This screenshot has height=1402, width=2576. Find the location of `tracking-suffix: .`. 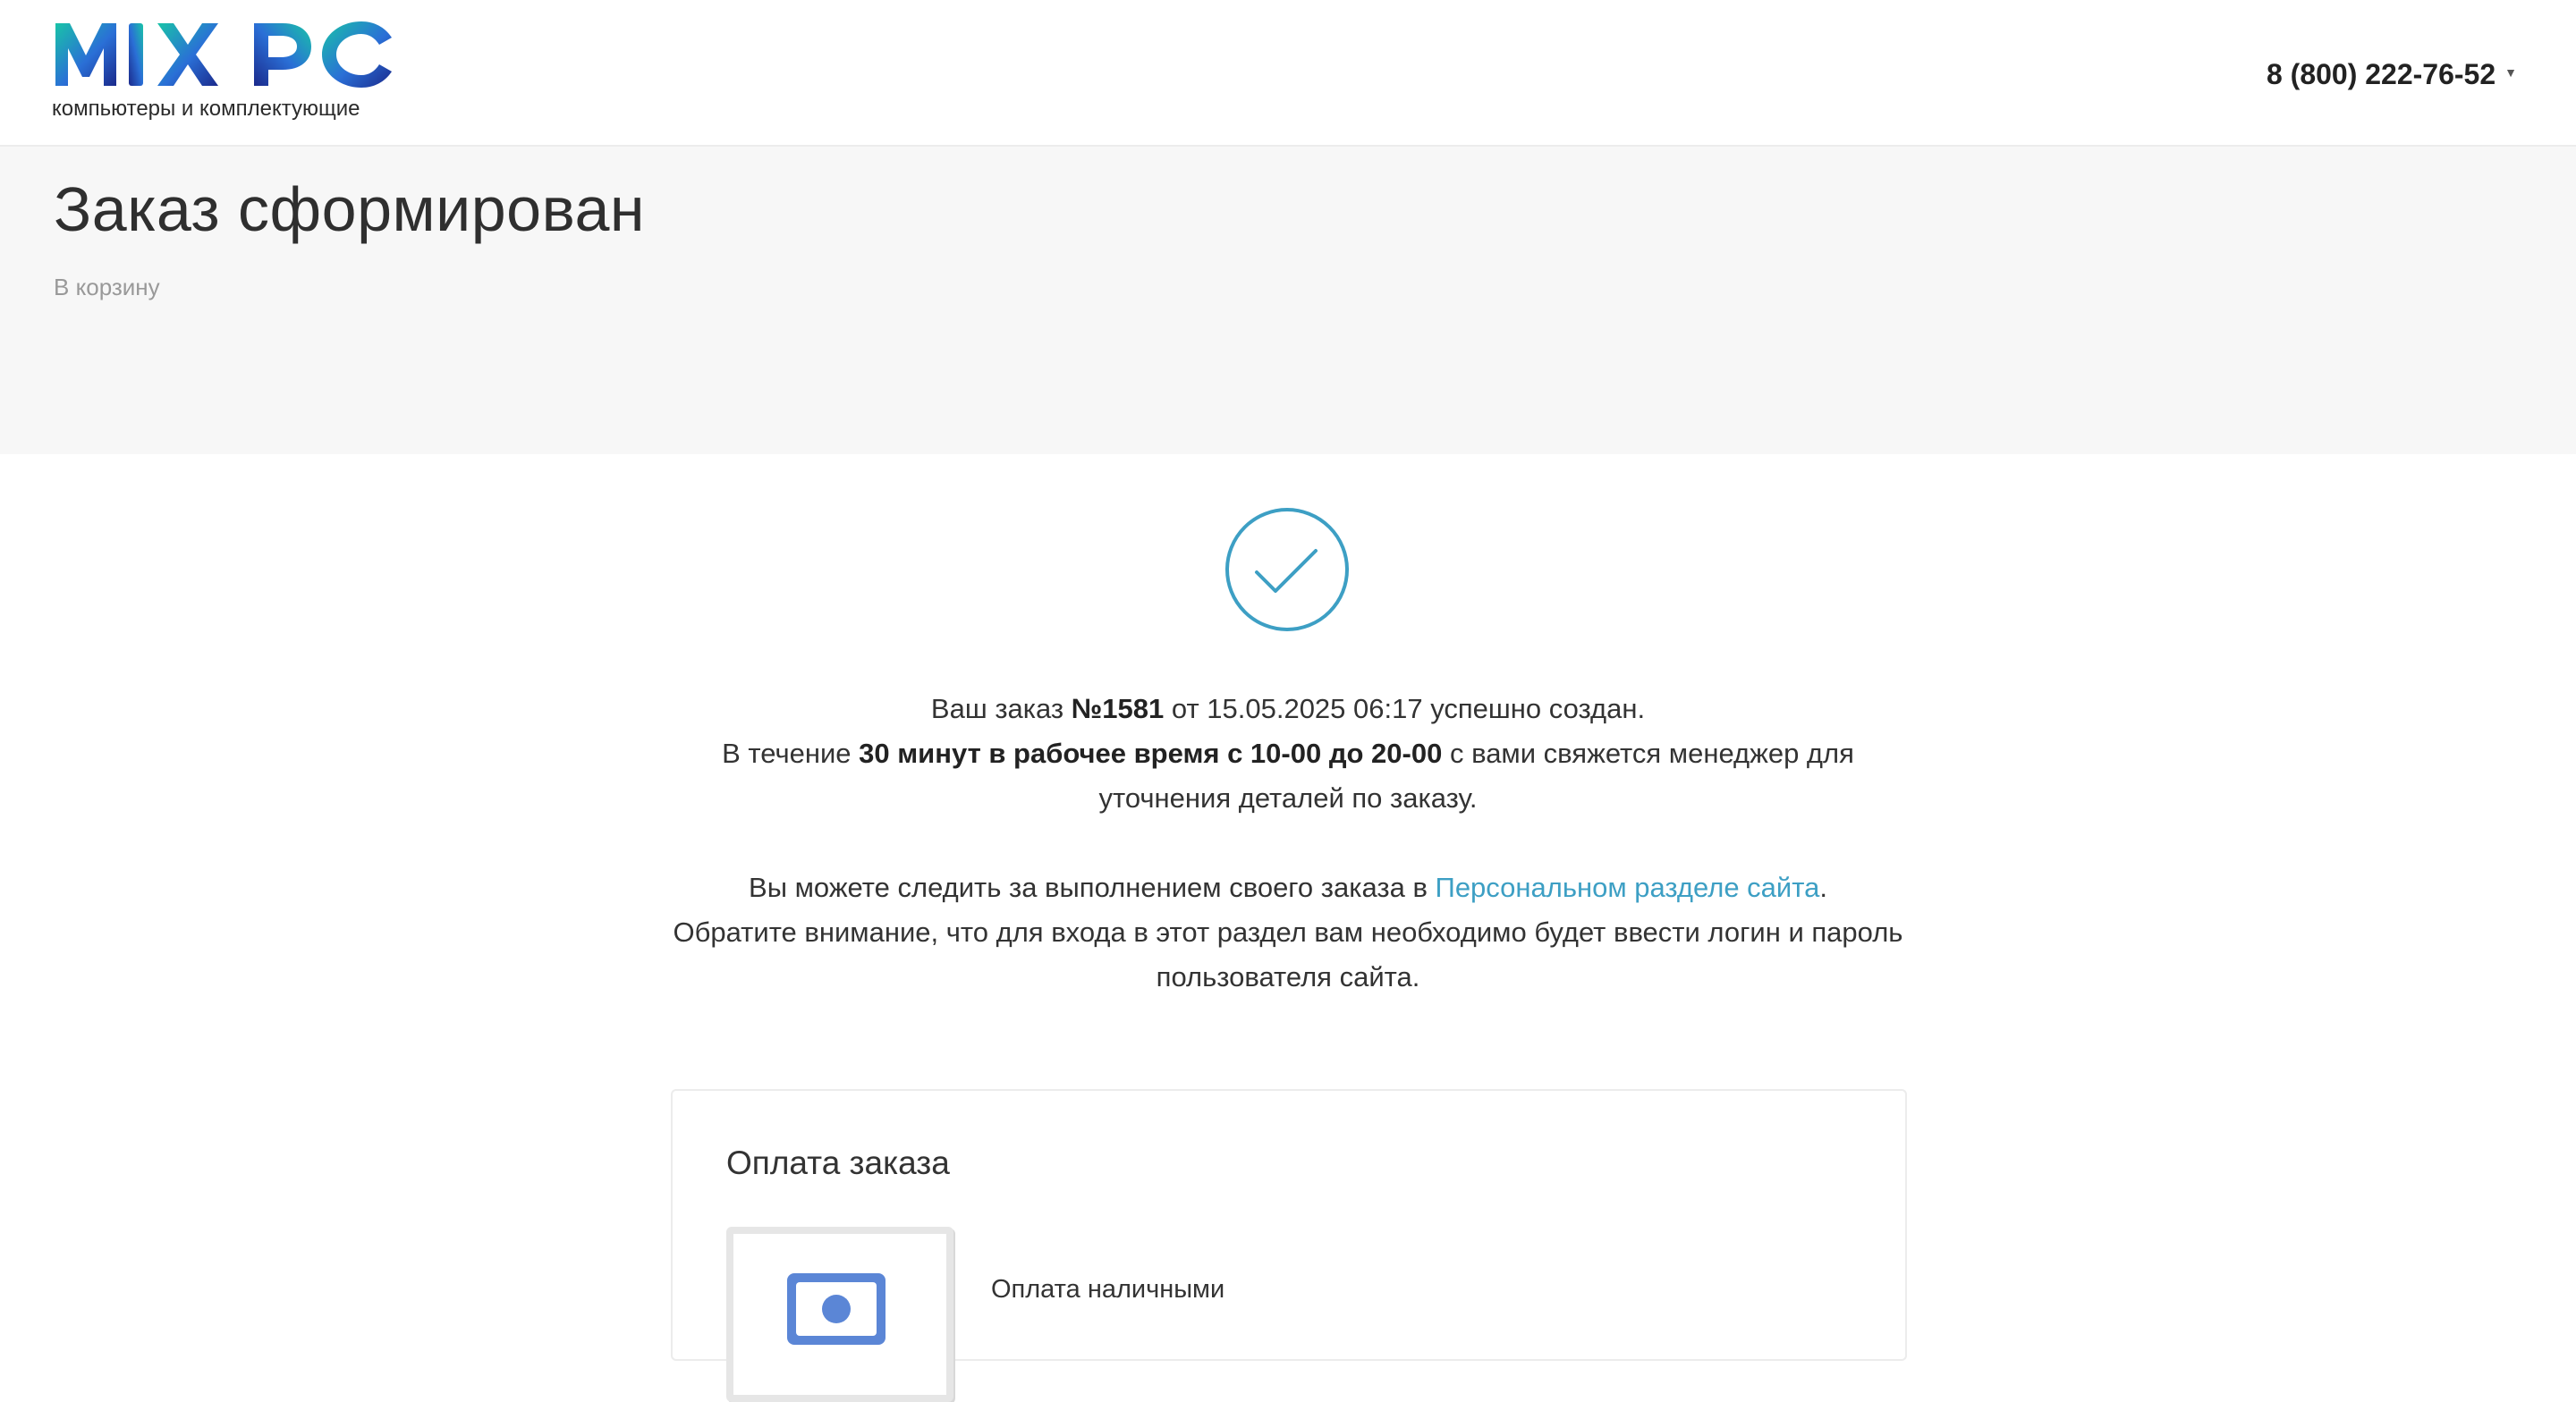

tracking-suffix: . is located at coordinates (1823, 887).